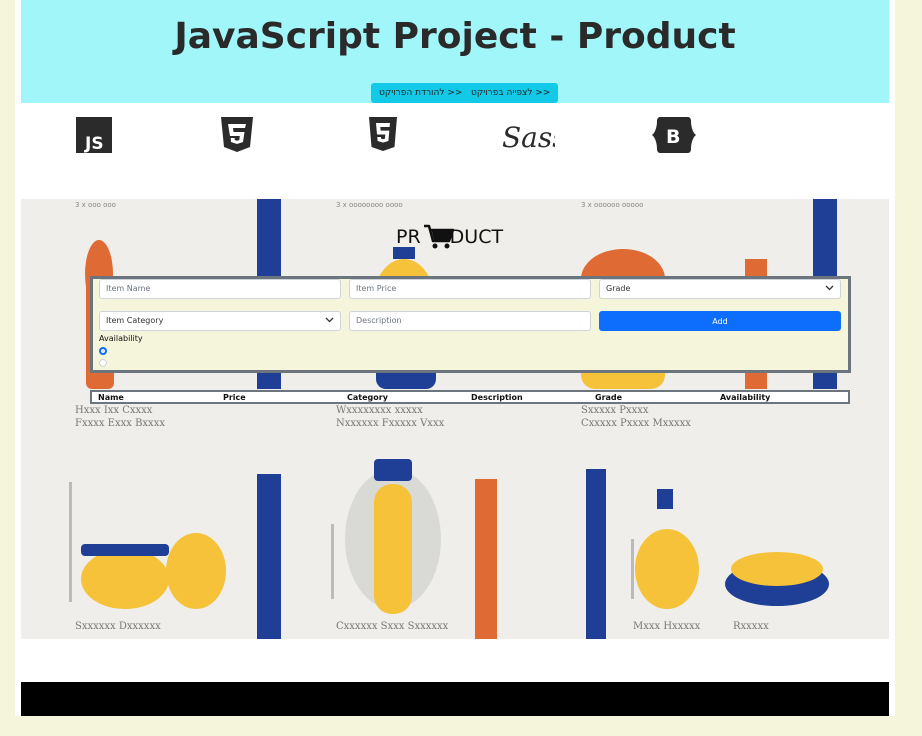 This screenshot has height=736, width=922. I want to click on svg-text: Sxxxxxx Dxxxxxx, so click(118, 626).